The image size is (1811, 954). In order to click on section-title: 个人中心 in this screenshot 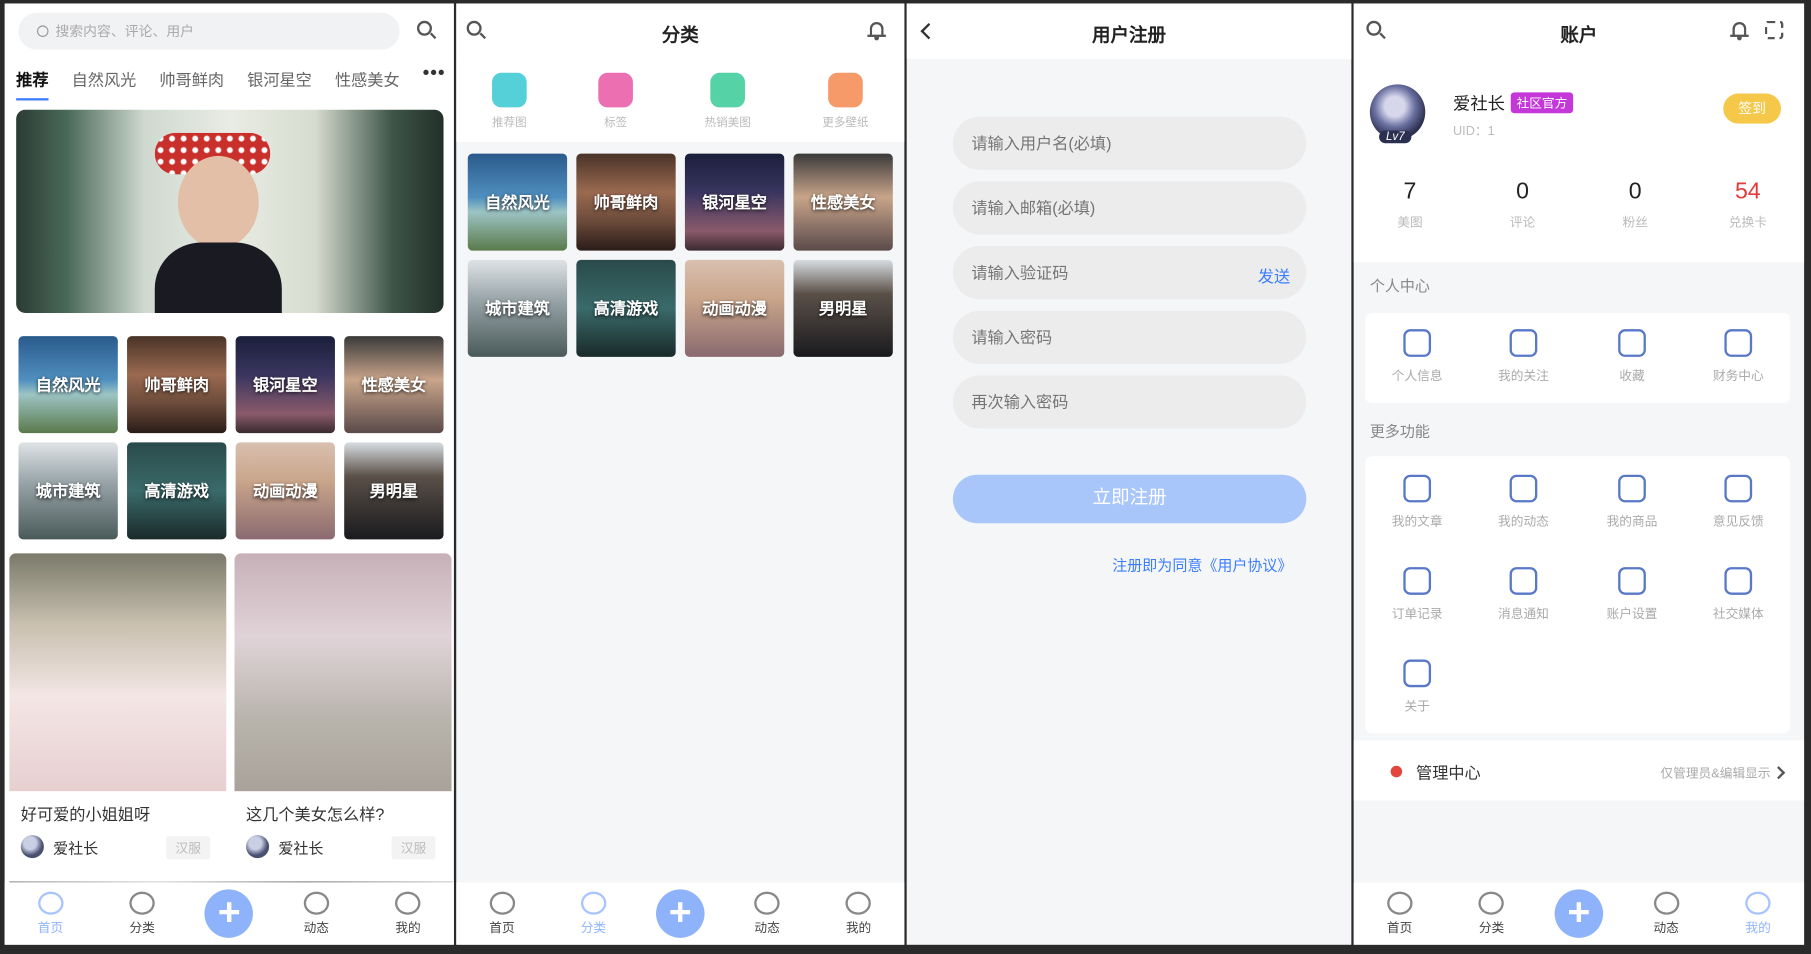, I will do `click(1399, 286)`.